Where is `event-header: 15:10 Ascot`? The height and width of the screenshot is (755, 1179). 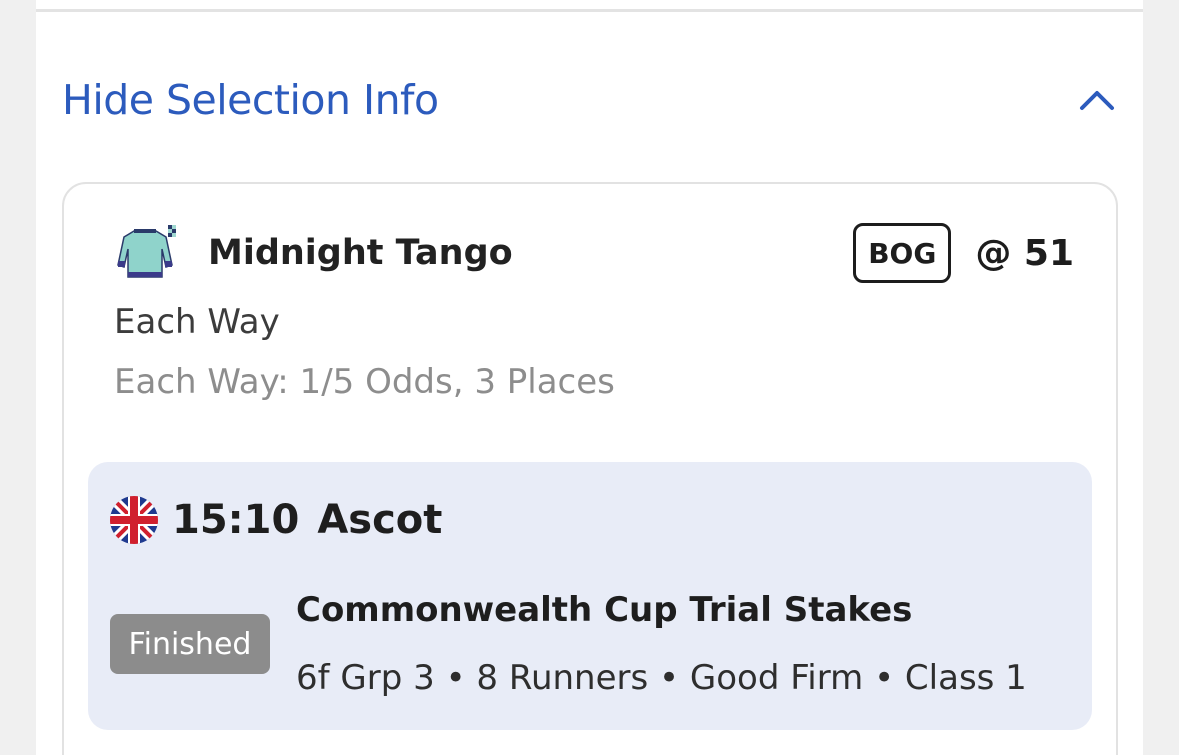
event-header: 15:10 Ascot is located at coordinates (276, 520).